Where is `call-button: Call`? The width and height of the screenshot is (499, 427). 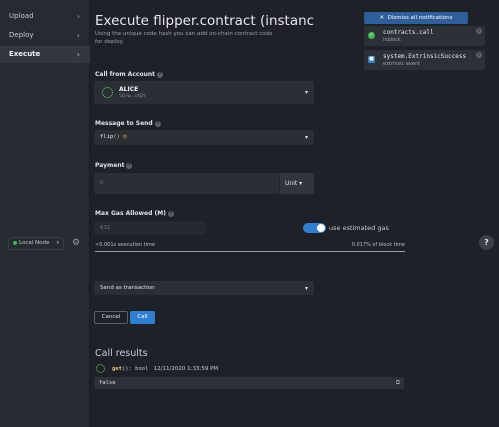
call-button: Call is located at coordinates (142, 317).